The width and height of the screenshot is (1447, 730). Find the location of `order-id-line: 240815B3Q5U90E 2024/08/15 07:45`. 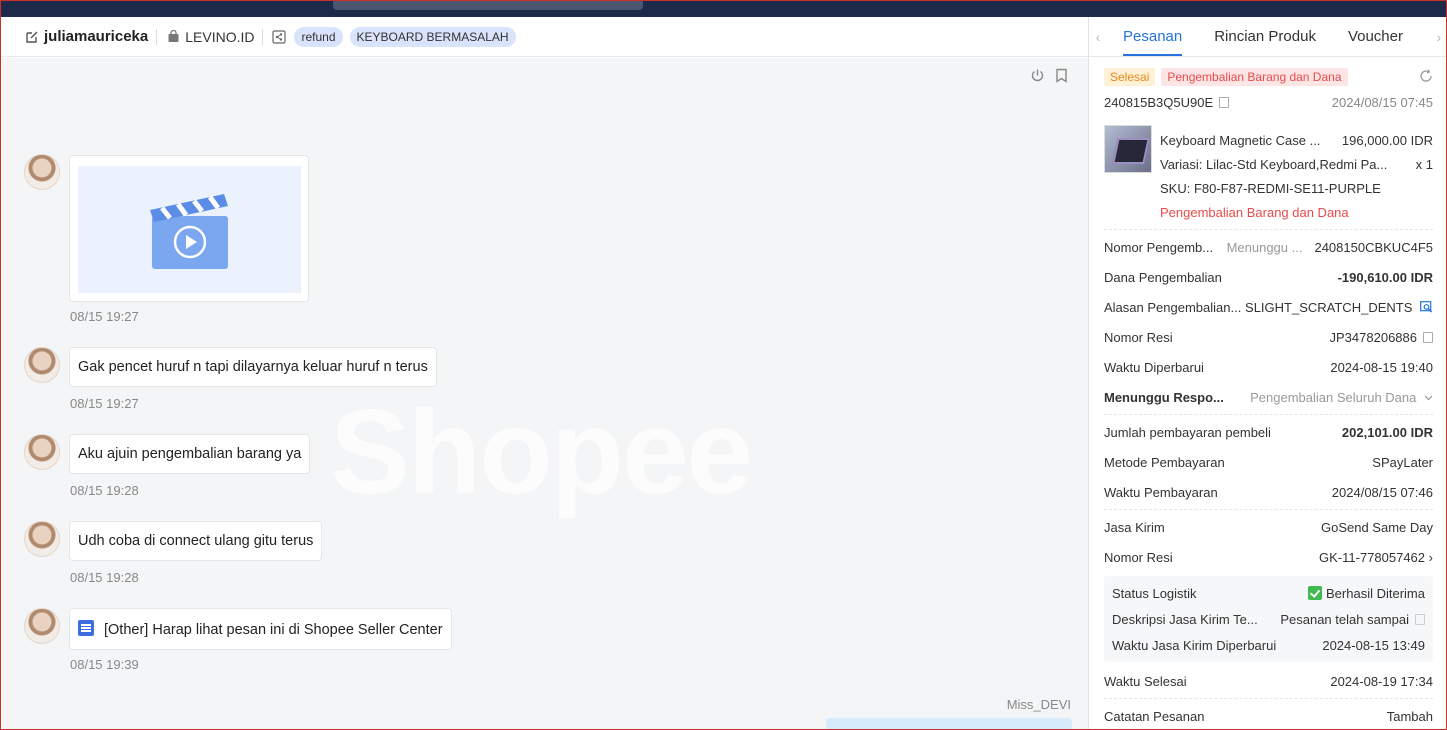

order-id-line: 240815B3Q5U90E 2024/08/15 07:45 is located at coordinates (1268, 102).